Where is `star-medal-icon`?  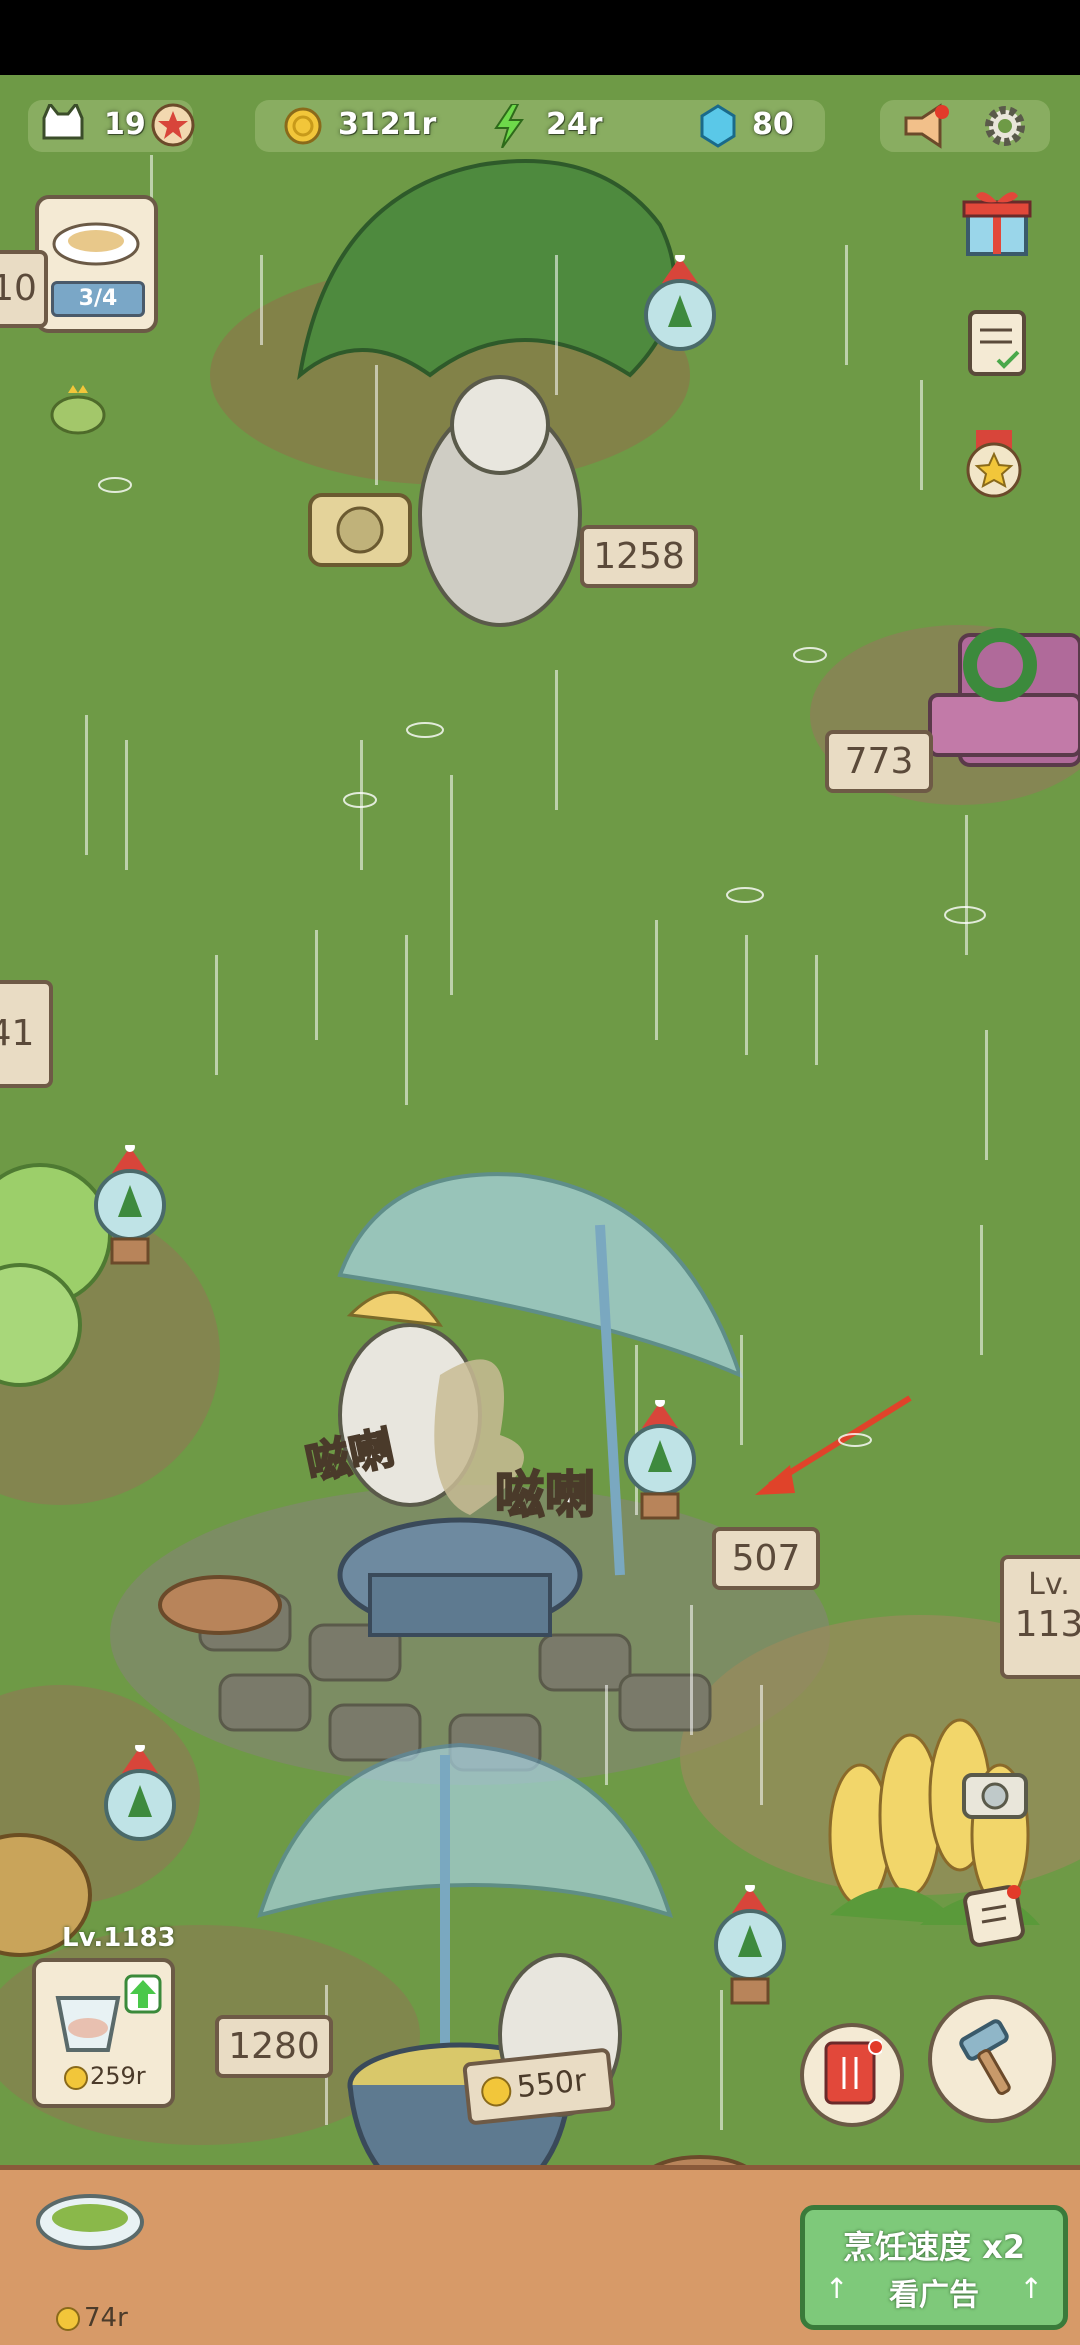
star-medal-icon is located at coordinates (994, 466).